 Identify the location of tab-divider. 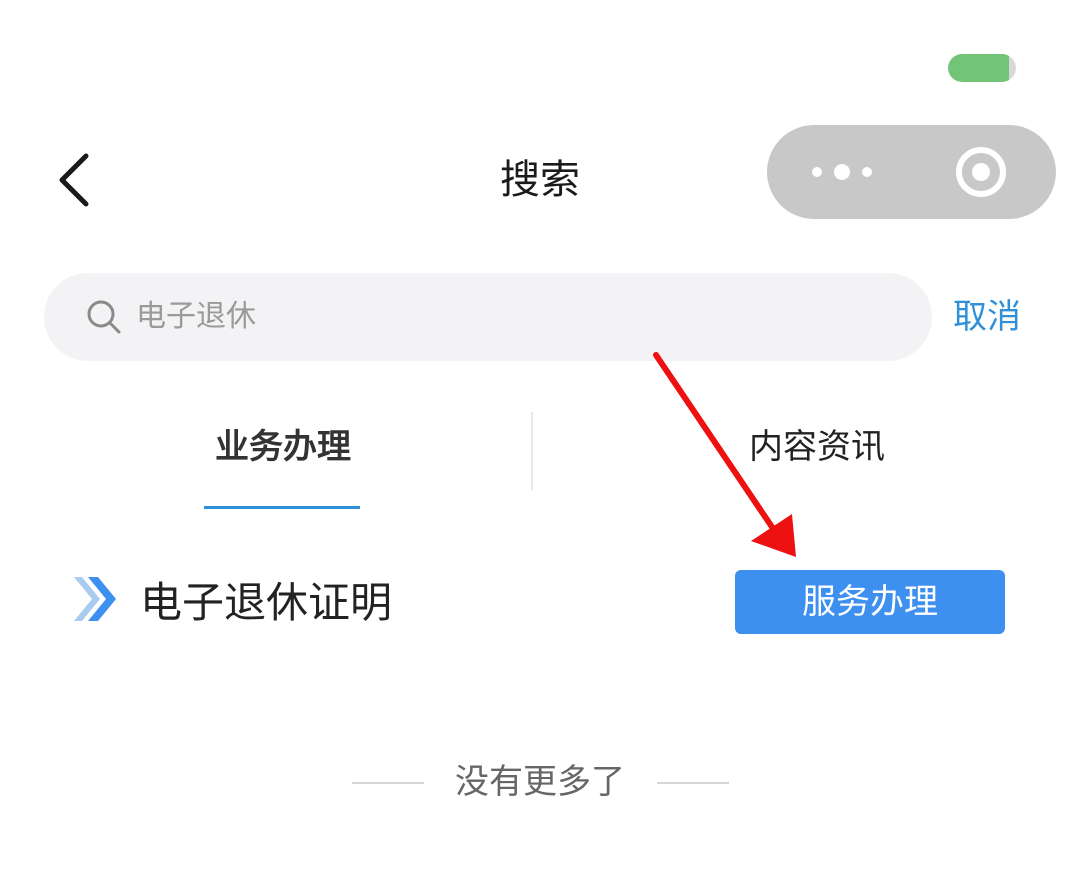
(532, 451).